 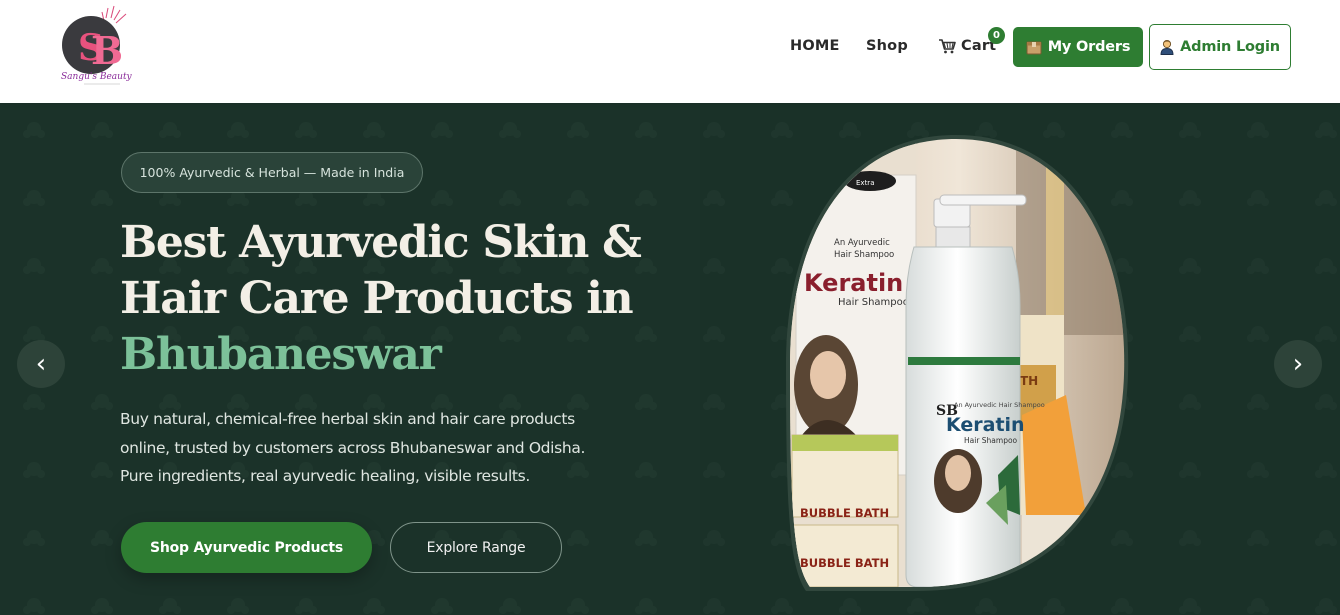 What do you see at coordinates (1089, 47) in the screenshot?
I see `my-orders-label: My Orders` at bounding box center [1089, 47].